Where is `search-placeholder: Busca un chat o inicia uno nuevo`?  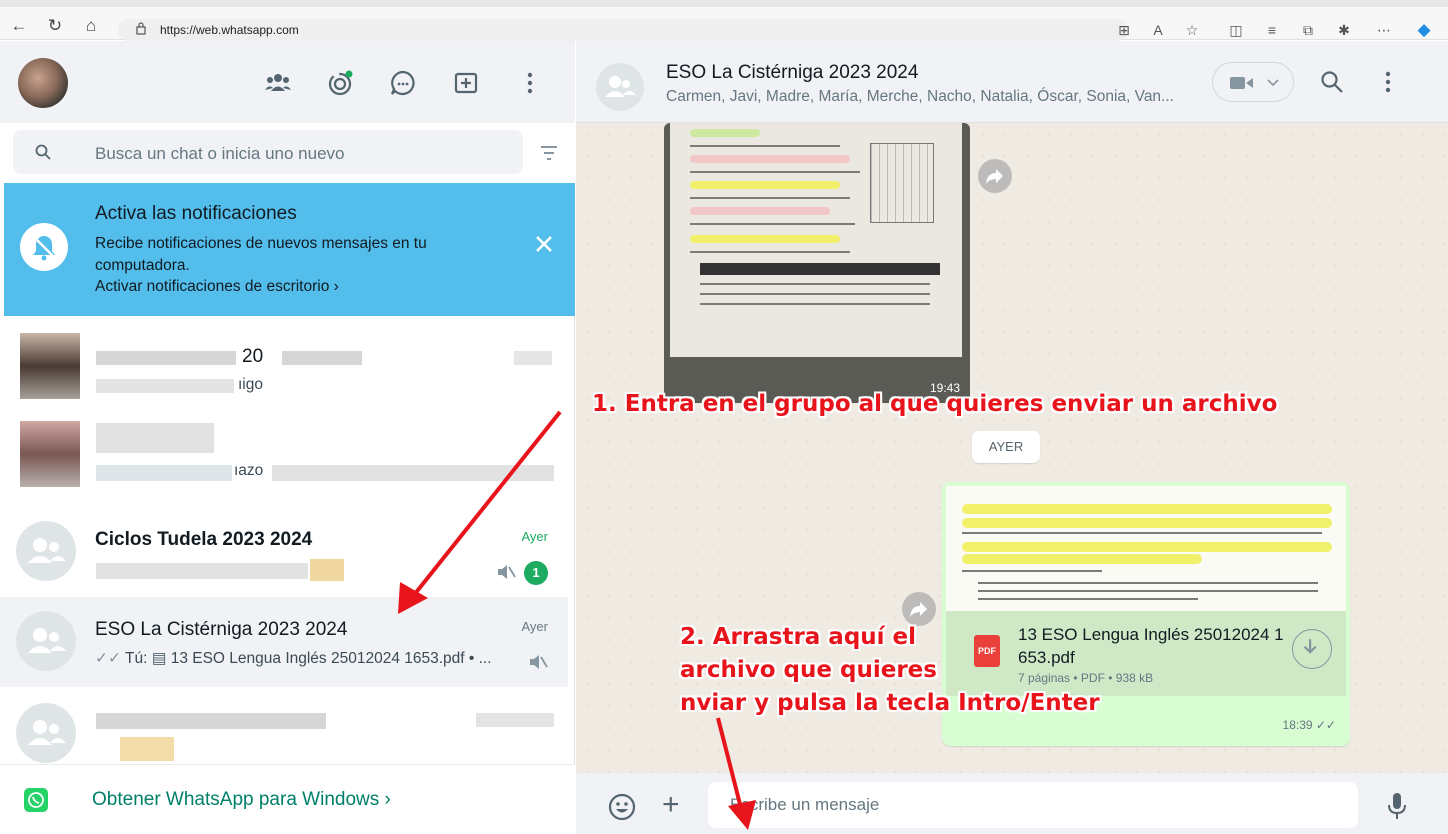
search-placeholder: Busca un chat o inicia uno nuevo is located at coordinates (220, 153).